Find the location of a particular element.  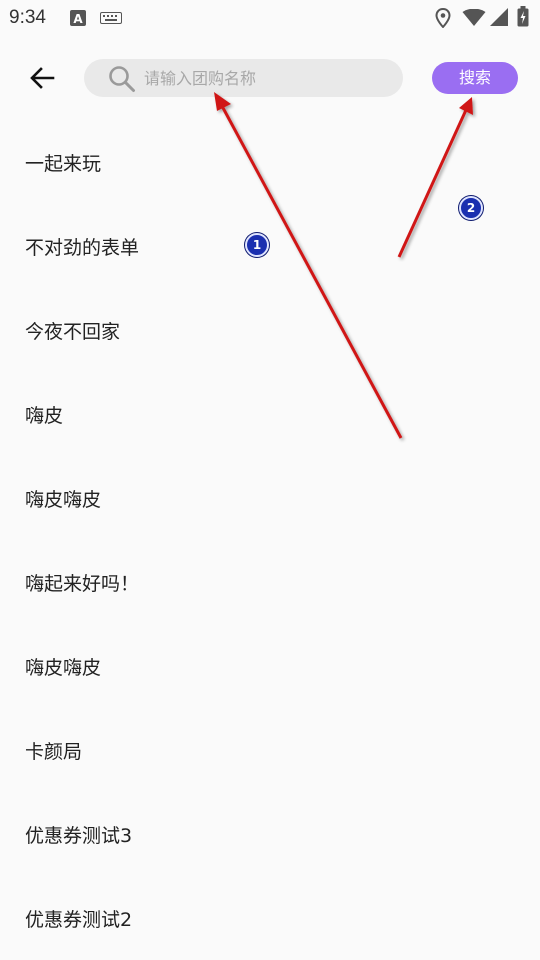

search-button: 搜索 is located at coordinates (475, 78).